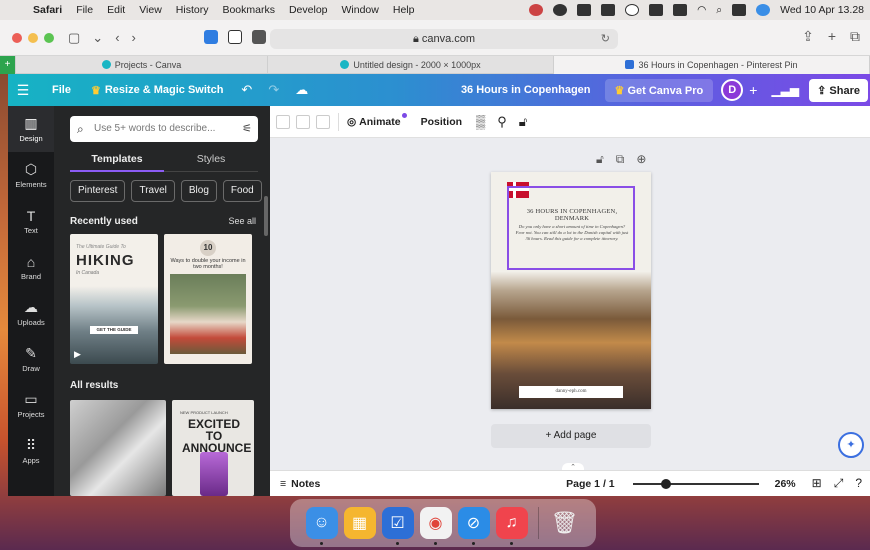 The width and height of the screenshot is (870, 550). What do you see at coordinates (74, 38) in the screenshot?
I see `sidebar-toggle-icon: ▢` at bounding box center [74, 38].